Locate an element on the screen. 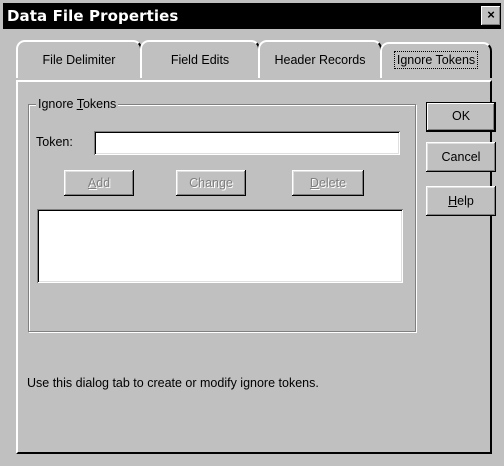  delete-label-rest: elete is located at coordinates (332, 183).